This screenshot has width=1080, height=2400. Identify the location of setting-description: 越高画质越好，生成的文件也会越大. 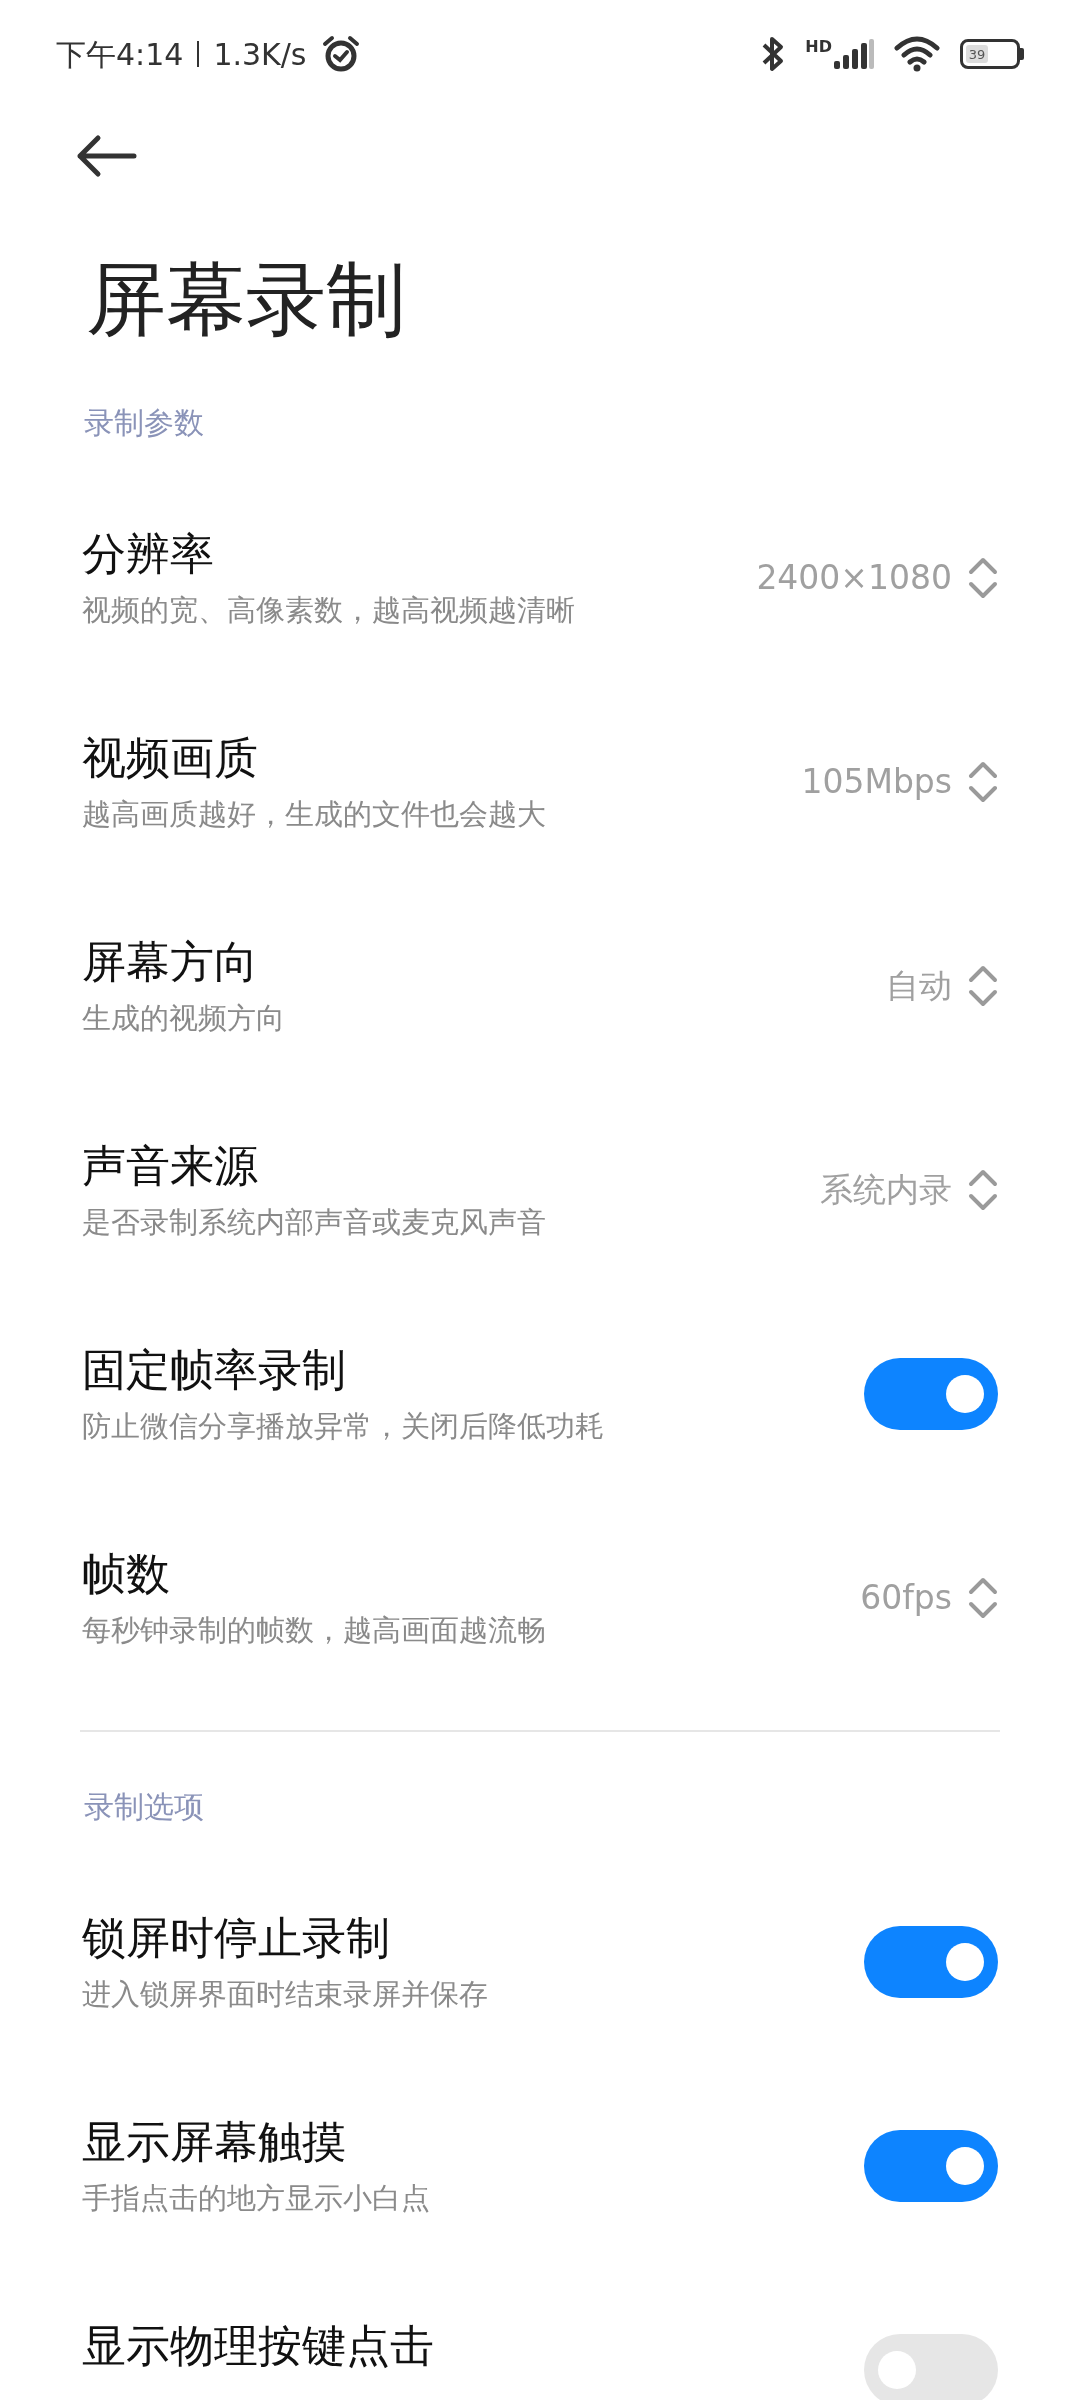
(314, 814).